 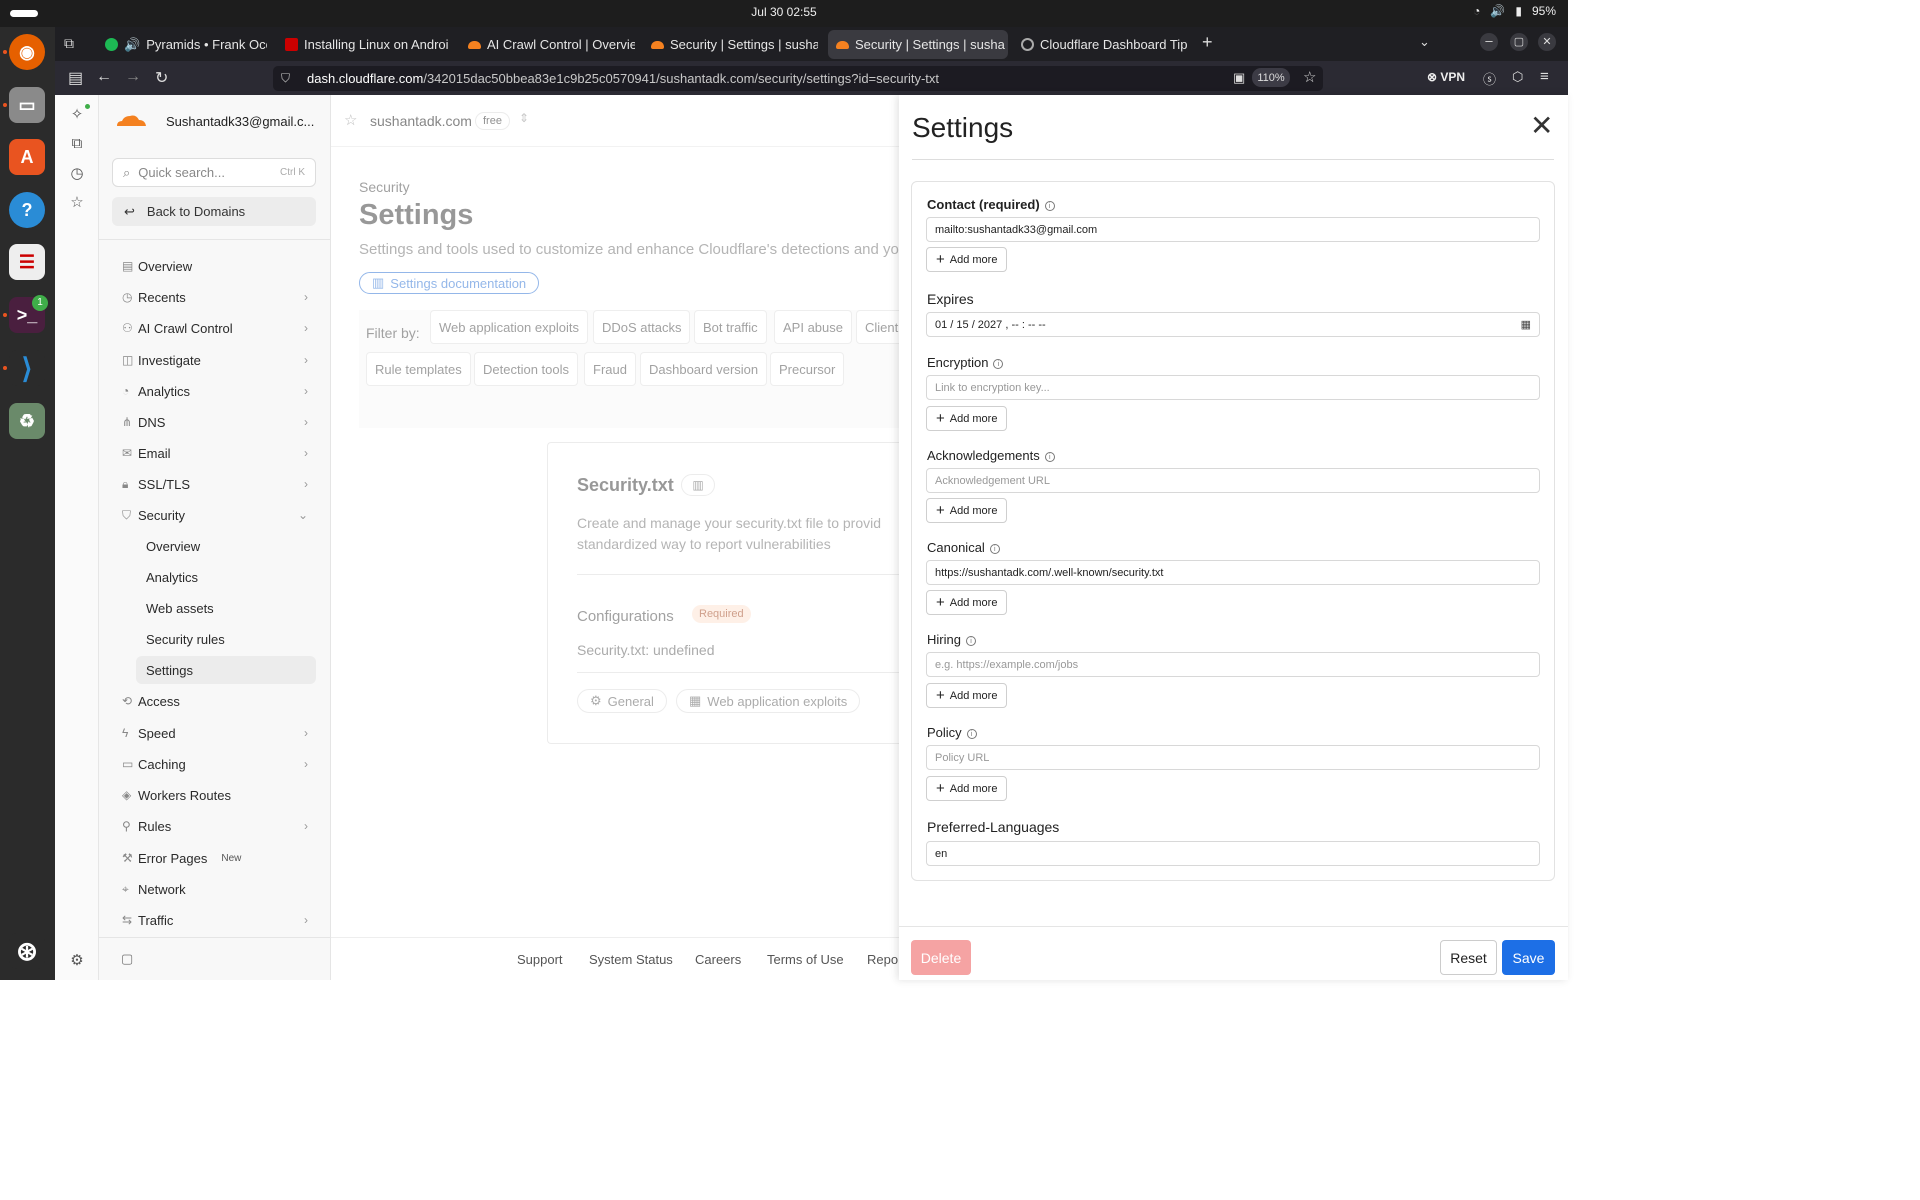 What do you see at coordinates (214, 826) in the screenshot?
I see `sidebar-item-rules: ⚲ Rules ›` at bounding box center [214, 826].